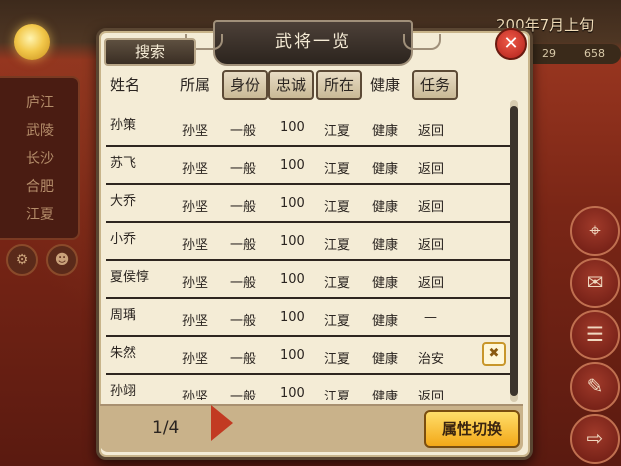 Image resolution: width=621 pixels, height=466 pixels. Describe the element at coordinates (339, 85) in the screenshot. I see `sort-location-button: 所在` at that location.